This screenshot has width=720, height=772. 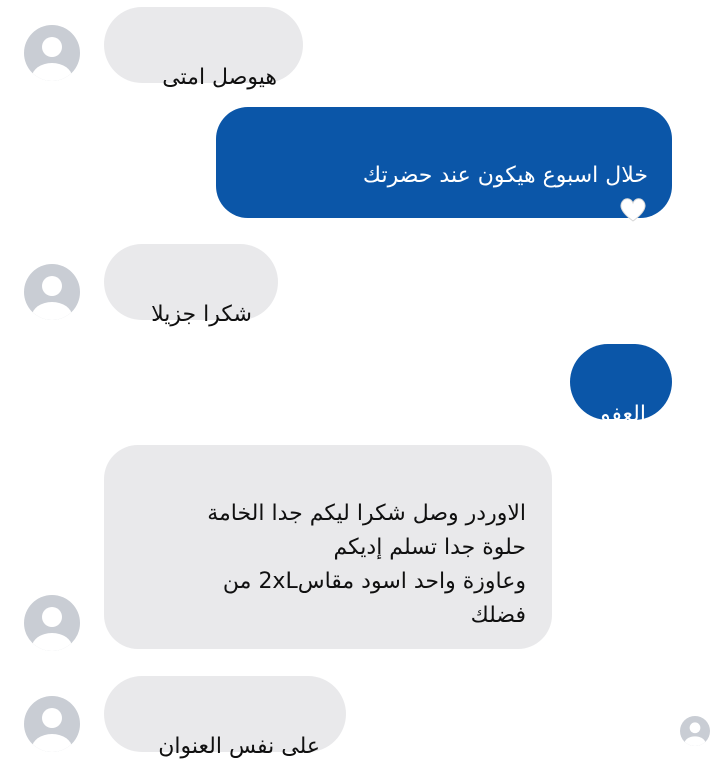 What do you see at coordinates (505, 175) in the screenshot?
I see `message-text: خلال اسبوع هيكون عند حضرتك` at bounding box center [505, 175].